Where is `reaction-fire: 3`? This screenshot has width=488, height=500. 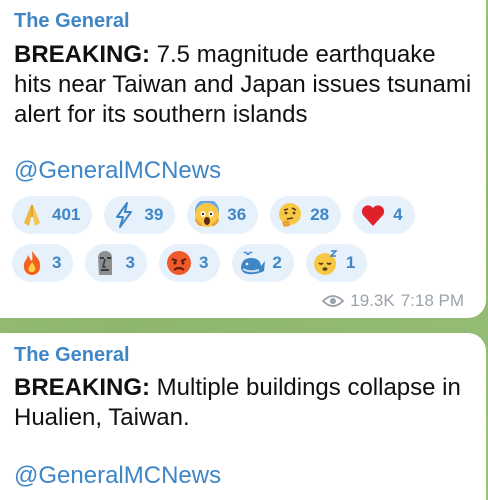
reaction-fire: 3 is located at coordinates (43, 263).